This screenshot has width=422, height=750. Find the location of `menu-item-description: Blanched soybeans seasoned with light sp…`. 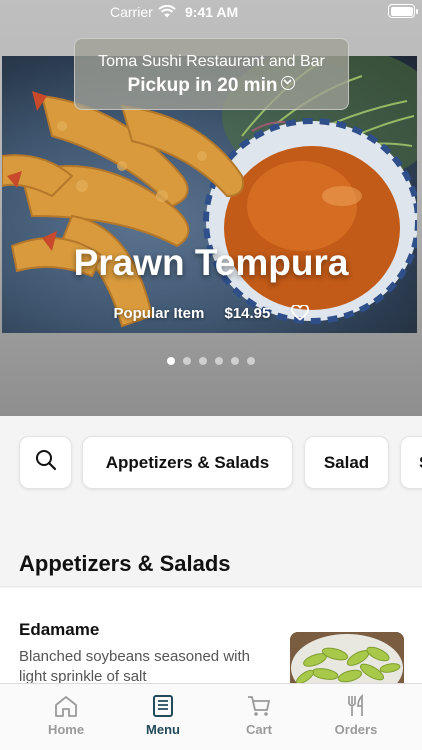

menu-item-description: Blanched soybeans seasoned with light sp… is located at coordinates (134, 666).